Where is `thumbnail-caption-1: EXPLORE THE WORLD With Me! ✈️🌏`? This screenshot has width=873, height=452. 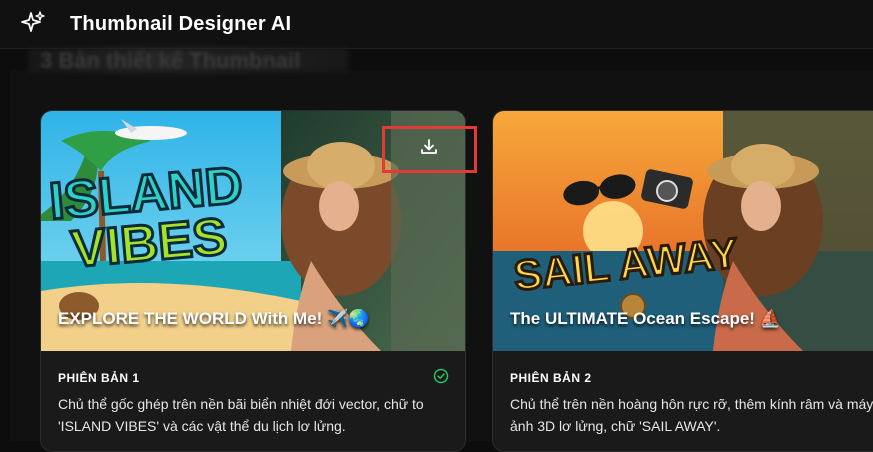
thumbnail-caption-1: EXPLORE THE WORLD With Me! ✈️🌏 is located at coordinates (214, 318).